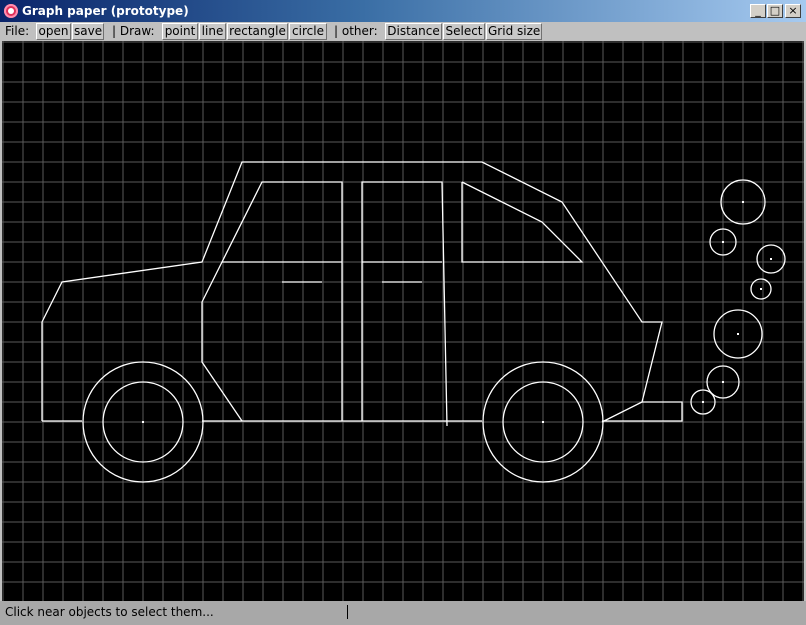 The image size is (806, 625). What do you see at coordinates (413, 31) in the screenshot?
I see `distance-tool-button: Distance` at bounding box center [413, 31].